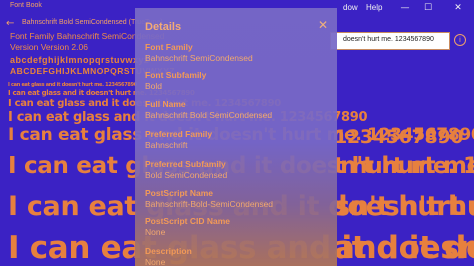 The image size is (474, 266). I want to click on field-value-full-name: Bahnschrift Bold SemiCondensed, so click(209, 115).